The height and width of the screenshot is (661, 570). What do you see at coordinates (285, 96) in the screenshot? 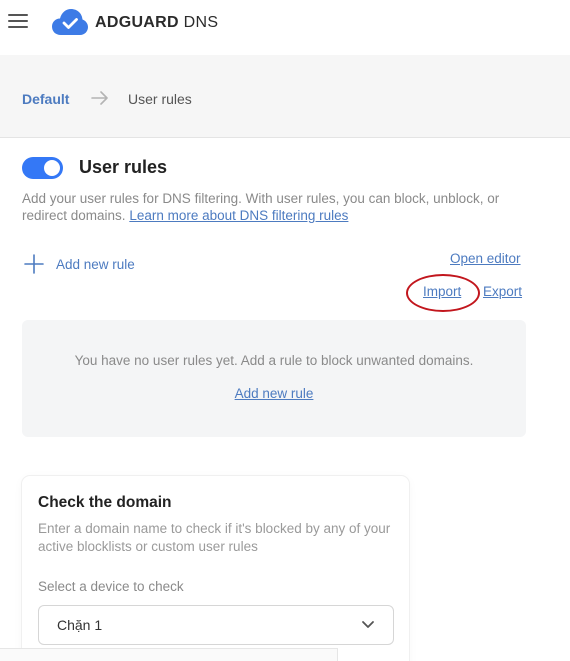
I see `breadcrumb: Default User rules` at bounding box center [285, 96].